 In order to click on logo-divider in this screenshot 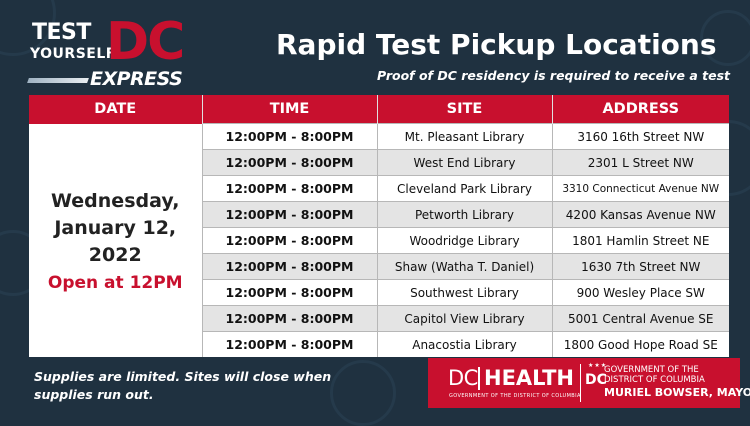, I will do `click(580, 383)`.